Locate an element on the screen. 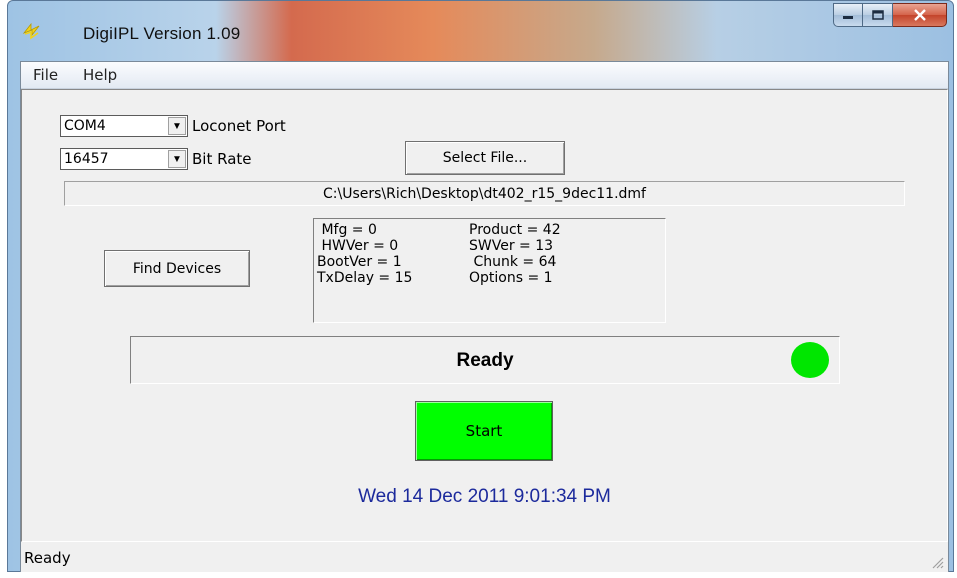 The height and width of the screenshot is (578, 957). menu-help: Help is located at coordinates (100, 75).